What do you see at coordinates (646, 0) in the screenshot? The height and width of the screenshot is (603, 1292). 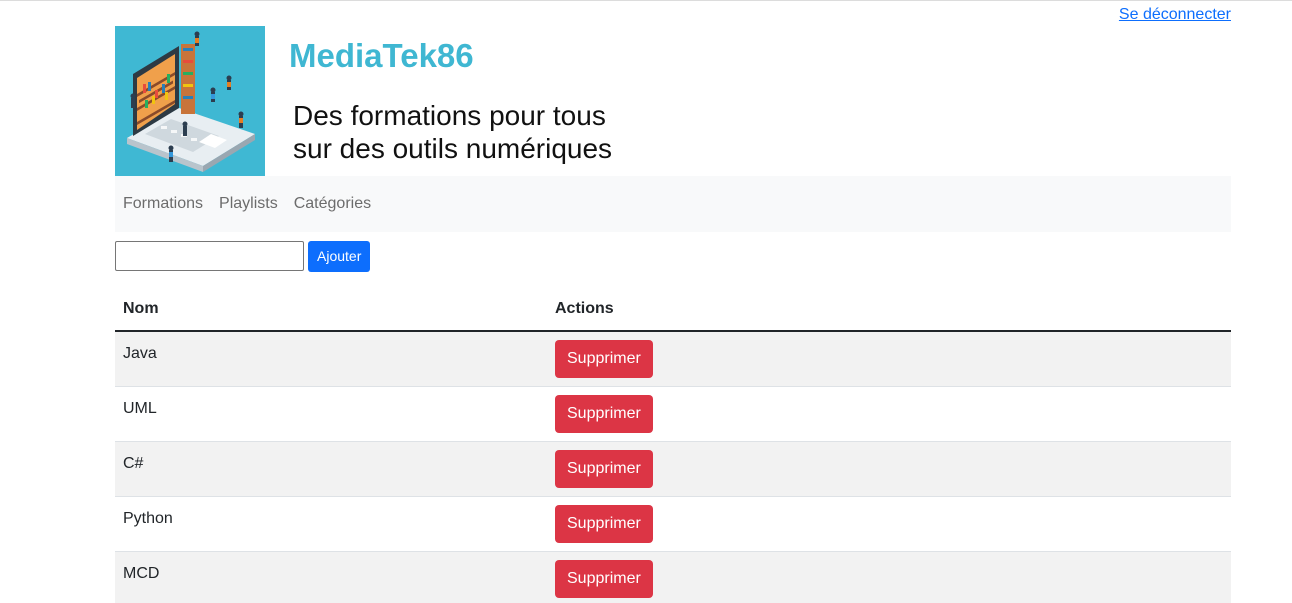 I see `top-border` at bounding box center [646, 0].